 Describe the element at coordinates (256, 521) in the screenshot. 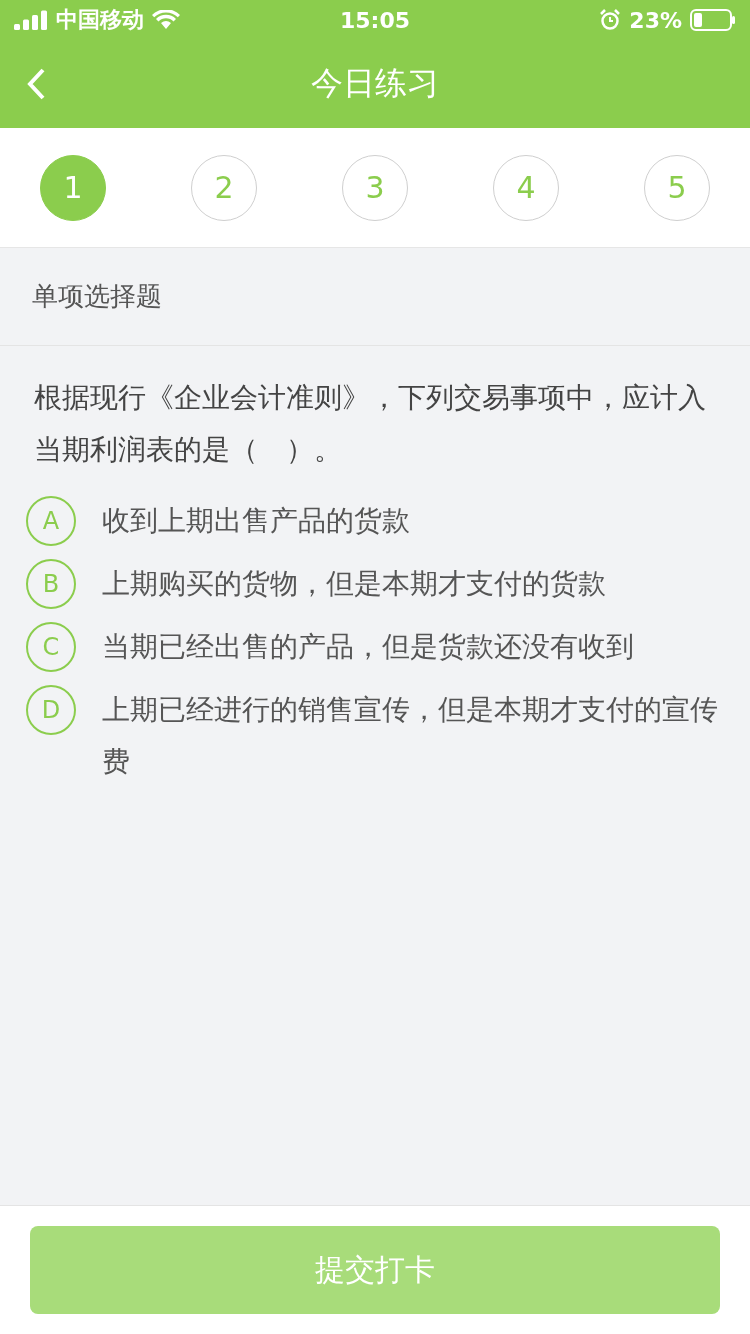

I see `option-text: 收到上期出售产品的货款` at that location.